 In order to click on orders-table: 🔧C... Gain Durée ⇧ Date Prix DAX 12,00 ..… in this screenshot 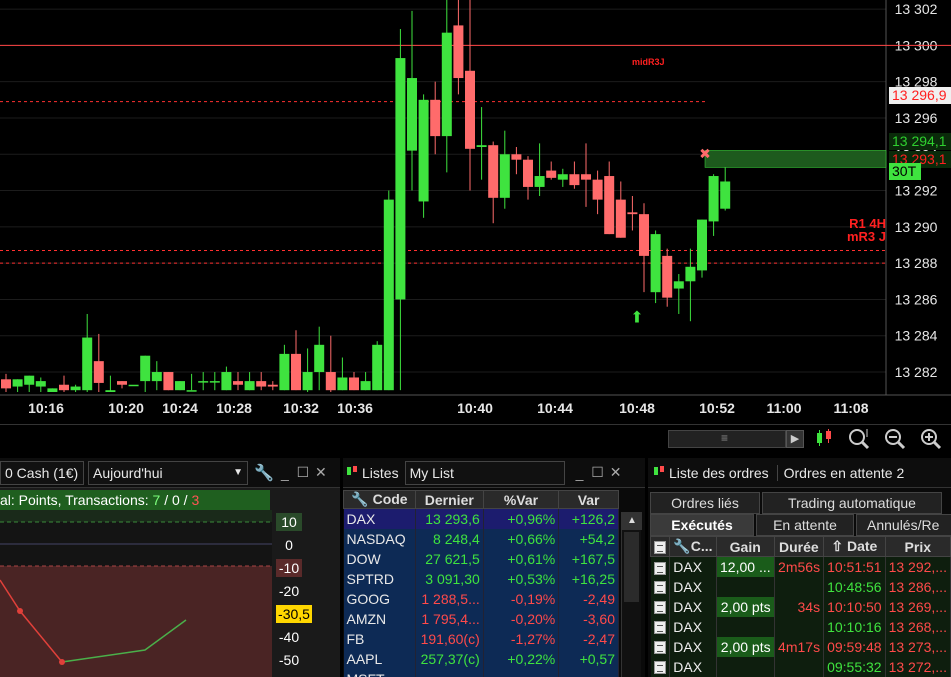, I will do `click(800, 606)`.